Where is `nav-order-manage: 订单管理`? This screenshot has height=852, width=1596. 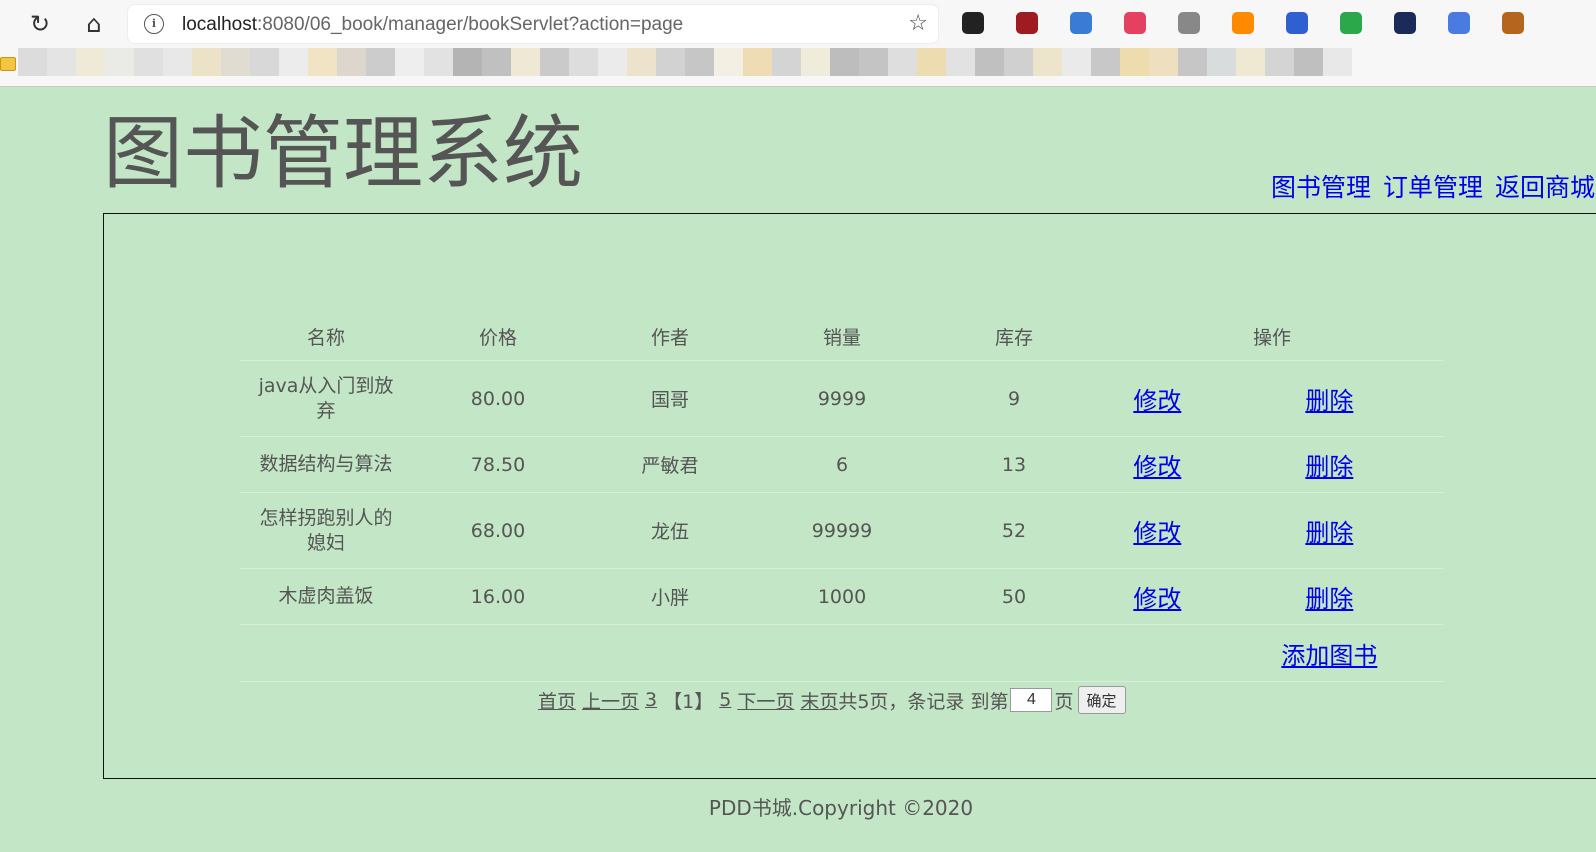
nav-order-manage: 订单管理 is located at coordinates (1433, 187).